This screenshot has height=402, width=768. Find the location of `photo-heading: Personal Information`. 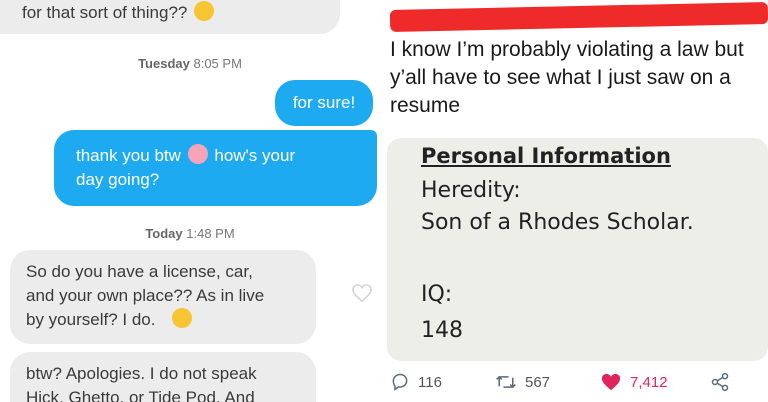

photo-heading: Personal Information is located at coordinates (546, 156).